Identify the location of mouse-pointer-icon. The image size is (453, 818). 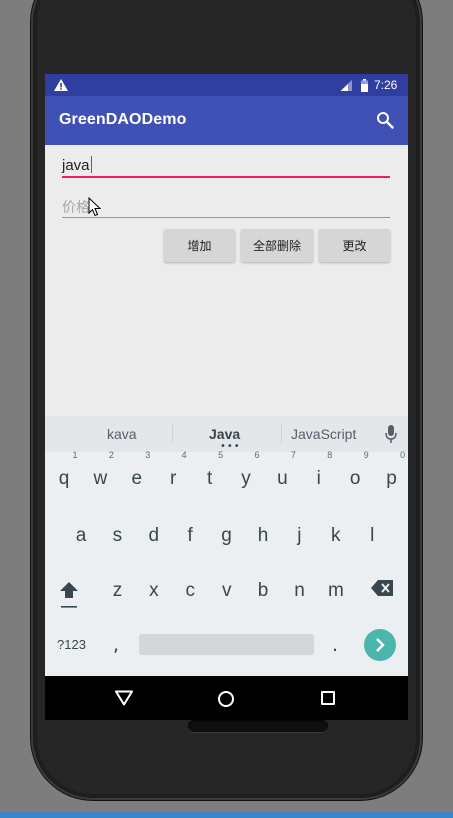
(95, 207).